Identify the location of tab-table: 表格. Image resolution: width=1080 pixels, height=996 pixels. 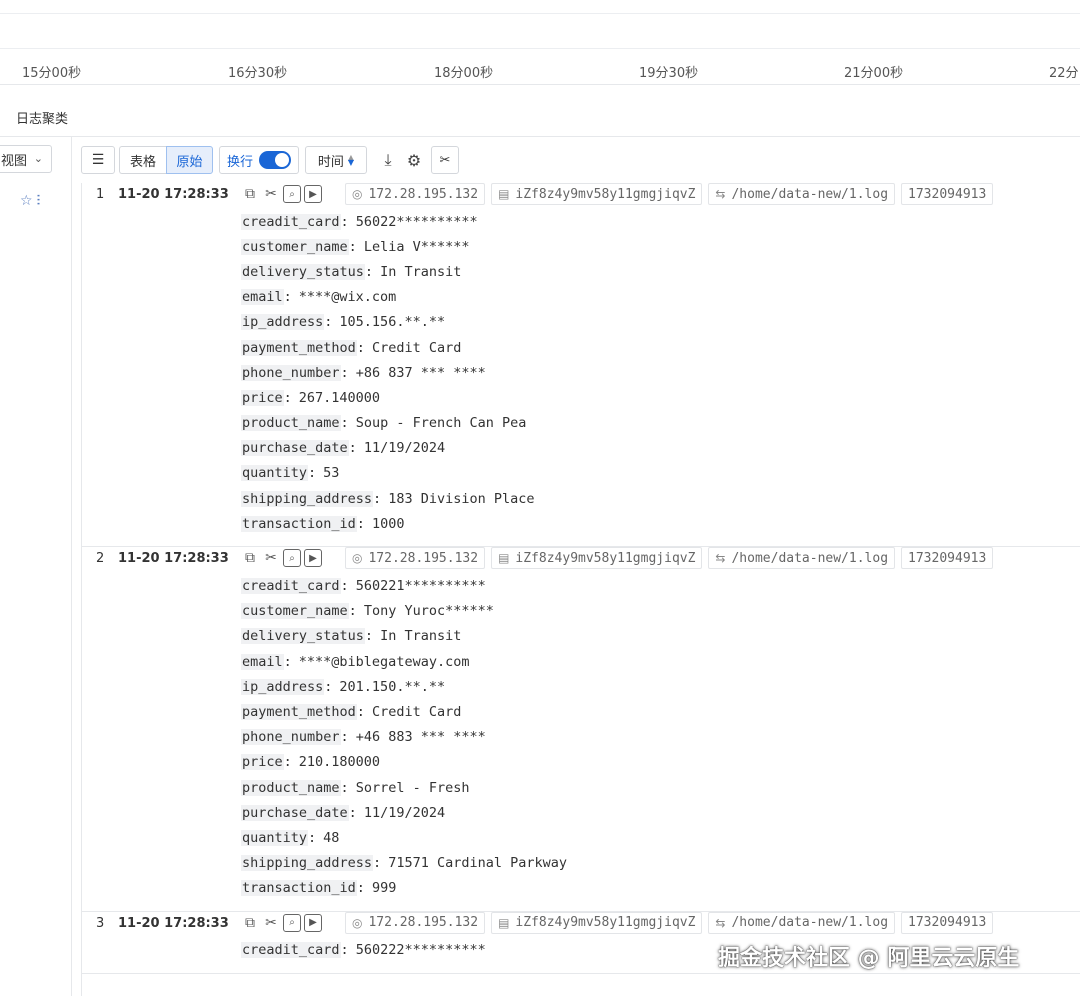
(142, 160).